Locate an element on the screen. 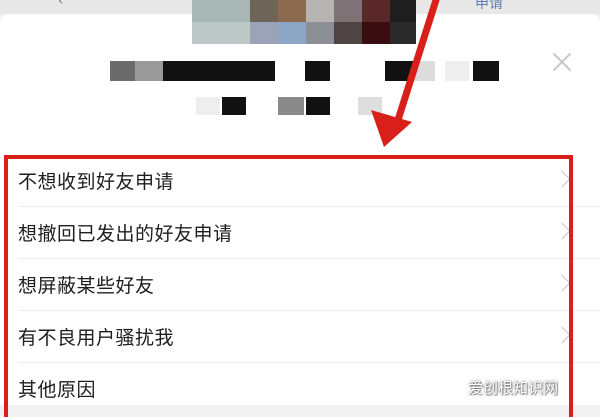 Image resolution: width=600 pixels, height=417 pixels. close-icon is located at coordinates (562, 62).